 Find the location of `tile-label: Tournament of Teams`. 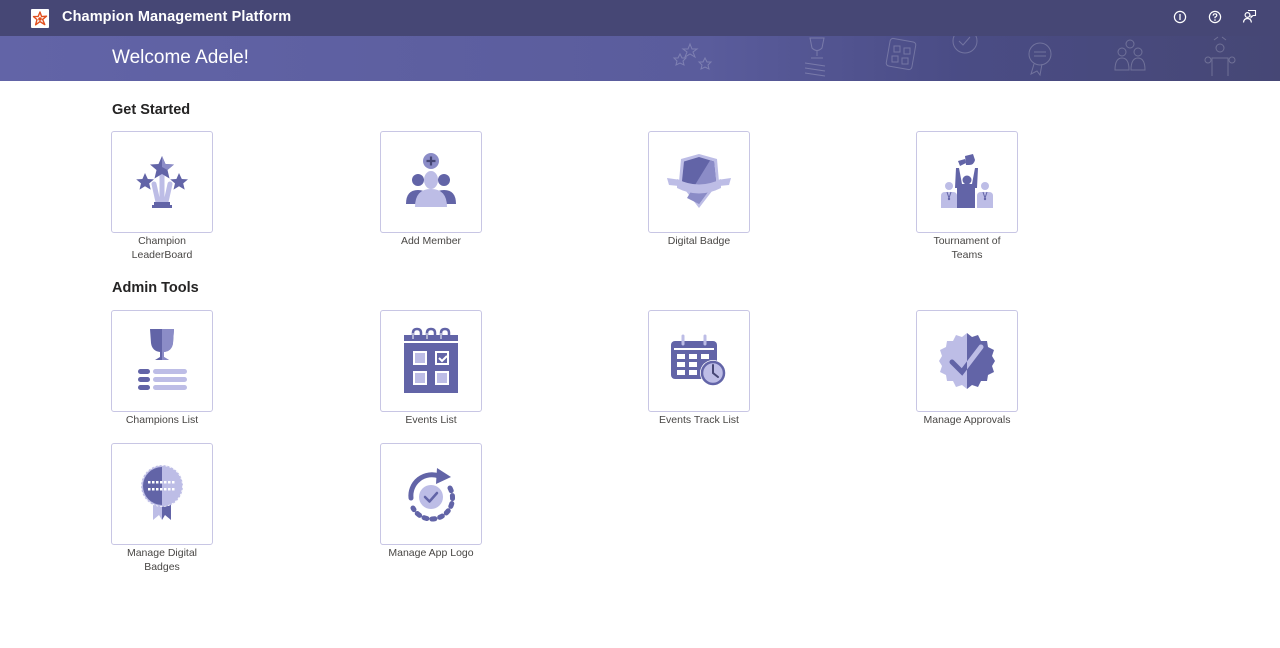

tile-label: Tournament of Teams is located at coordinates (967, 248).